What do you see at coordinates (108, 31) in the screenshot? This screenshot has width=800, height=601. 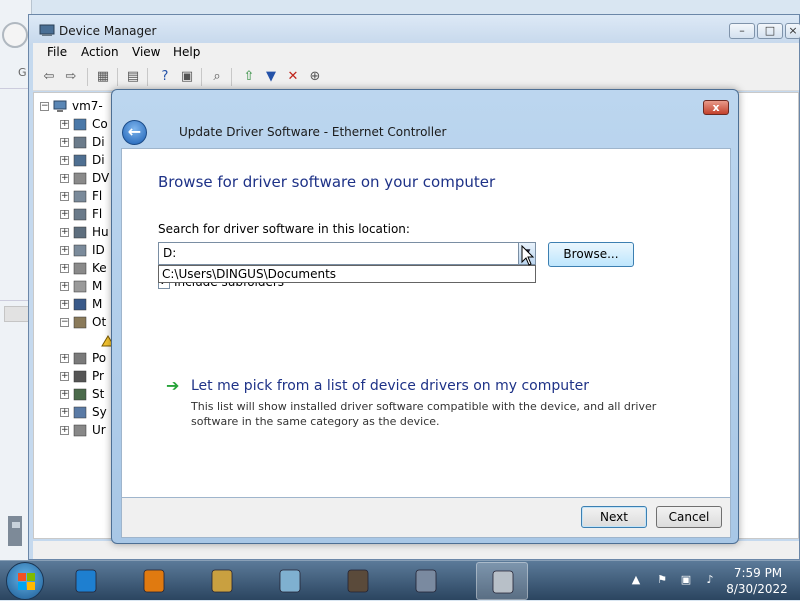 I see `window-title: Device Manager` at bounding box center [108, 31].